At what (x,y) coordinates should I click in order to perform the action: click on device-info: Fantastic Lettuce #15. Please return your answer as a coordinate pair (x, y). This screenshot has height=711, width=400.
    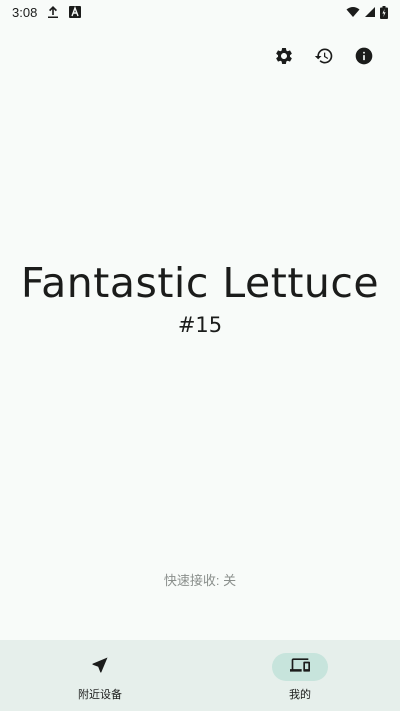
    Looking at the image, I should click on (200, 296).